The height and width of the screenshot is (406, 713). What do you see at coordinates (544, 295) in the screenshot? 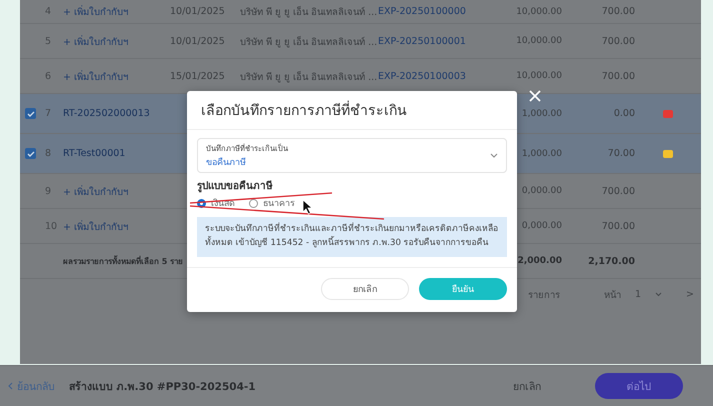
I see `rows-label: รายการ` at bounding box center [544, 295].